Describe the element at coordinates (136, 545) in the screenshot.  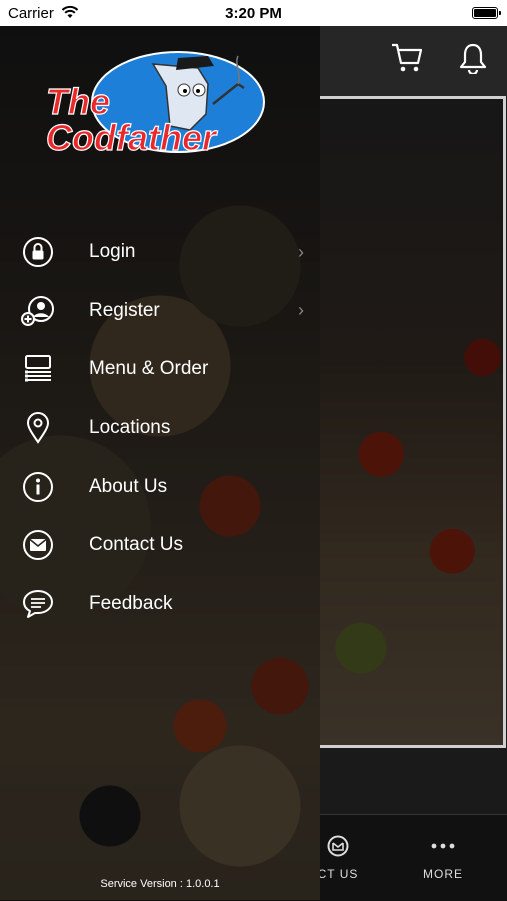
I see `menu-label-contact-us: Contact Us` at that location.